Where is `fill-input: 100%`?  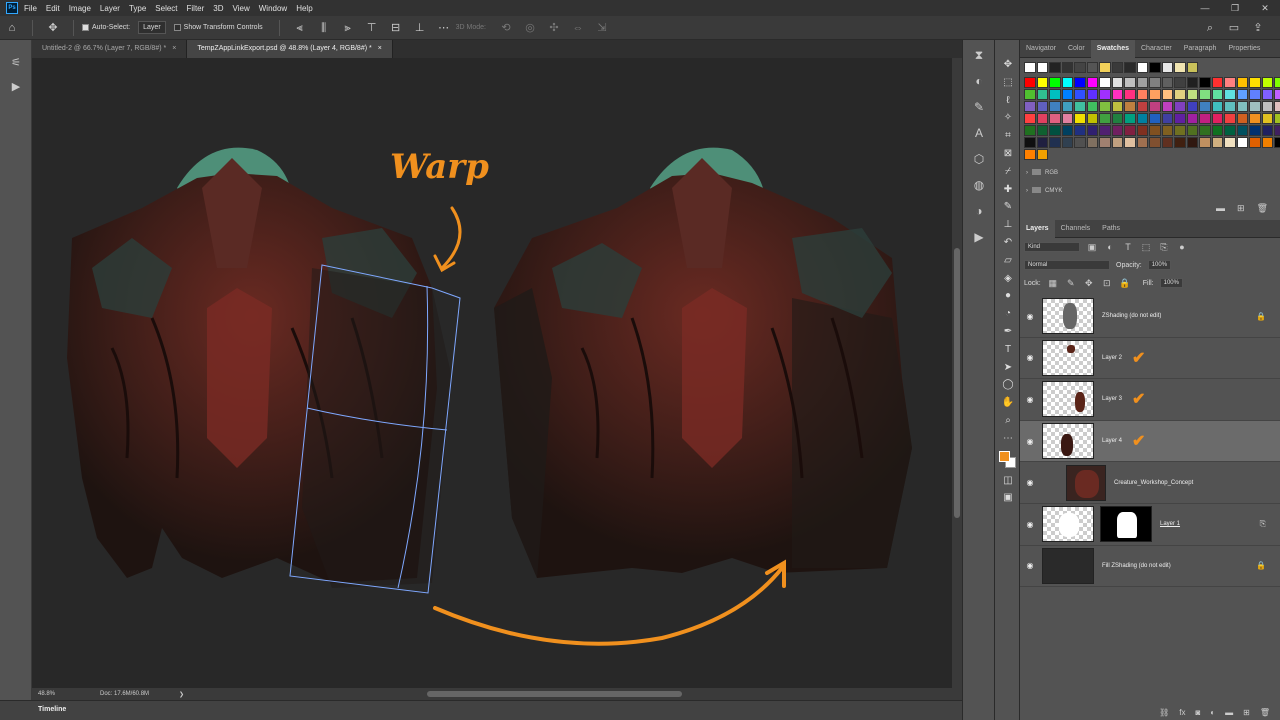
fill-input: 100% is located at coordinates (1171, 283).